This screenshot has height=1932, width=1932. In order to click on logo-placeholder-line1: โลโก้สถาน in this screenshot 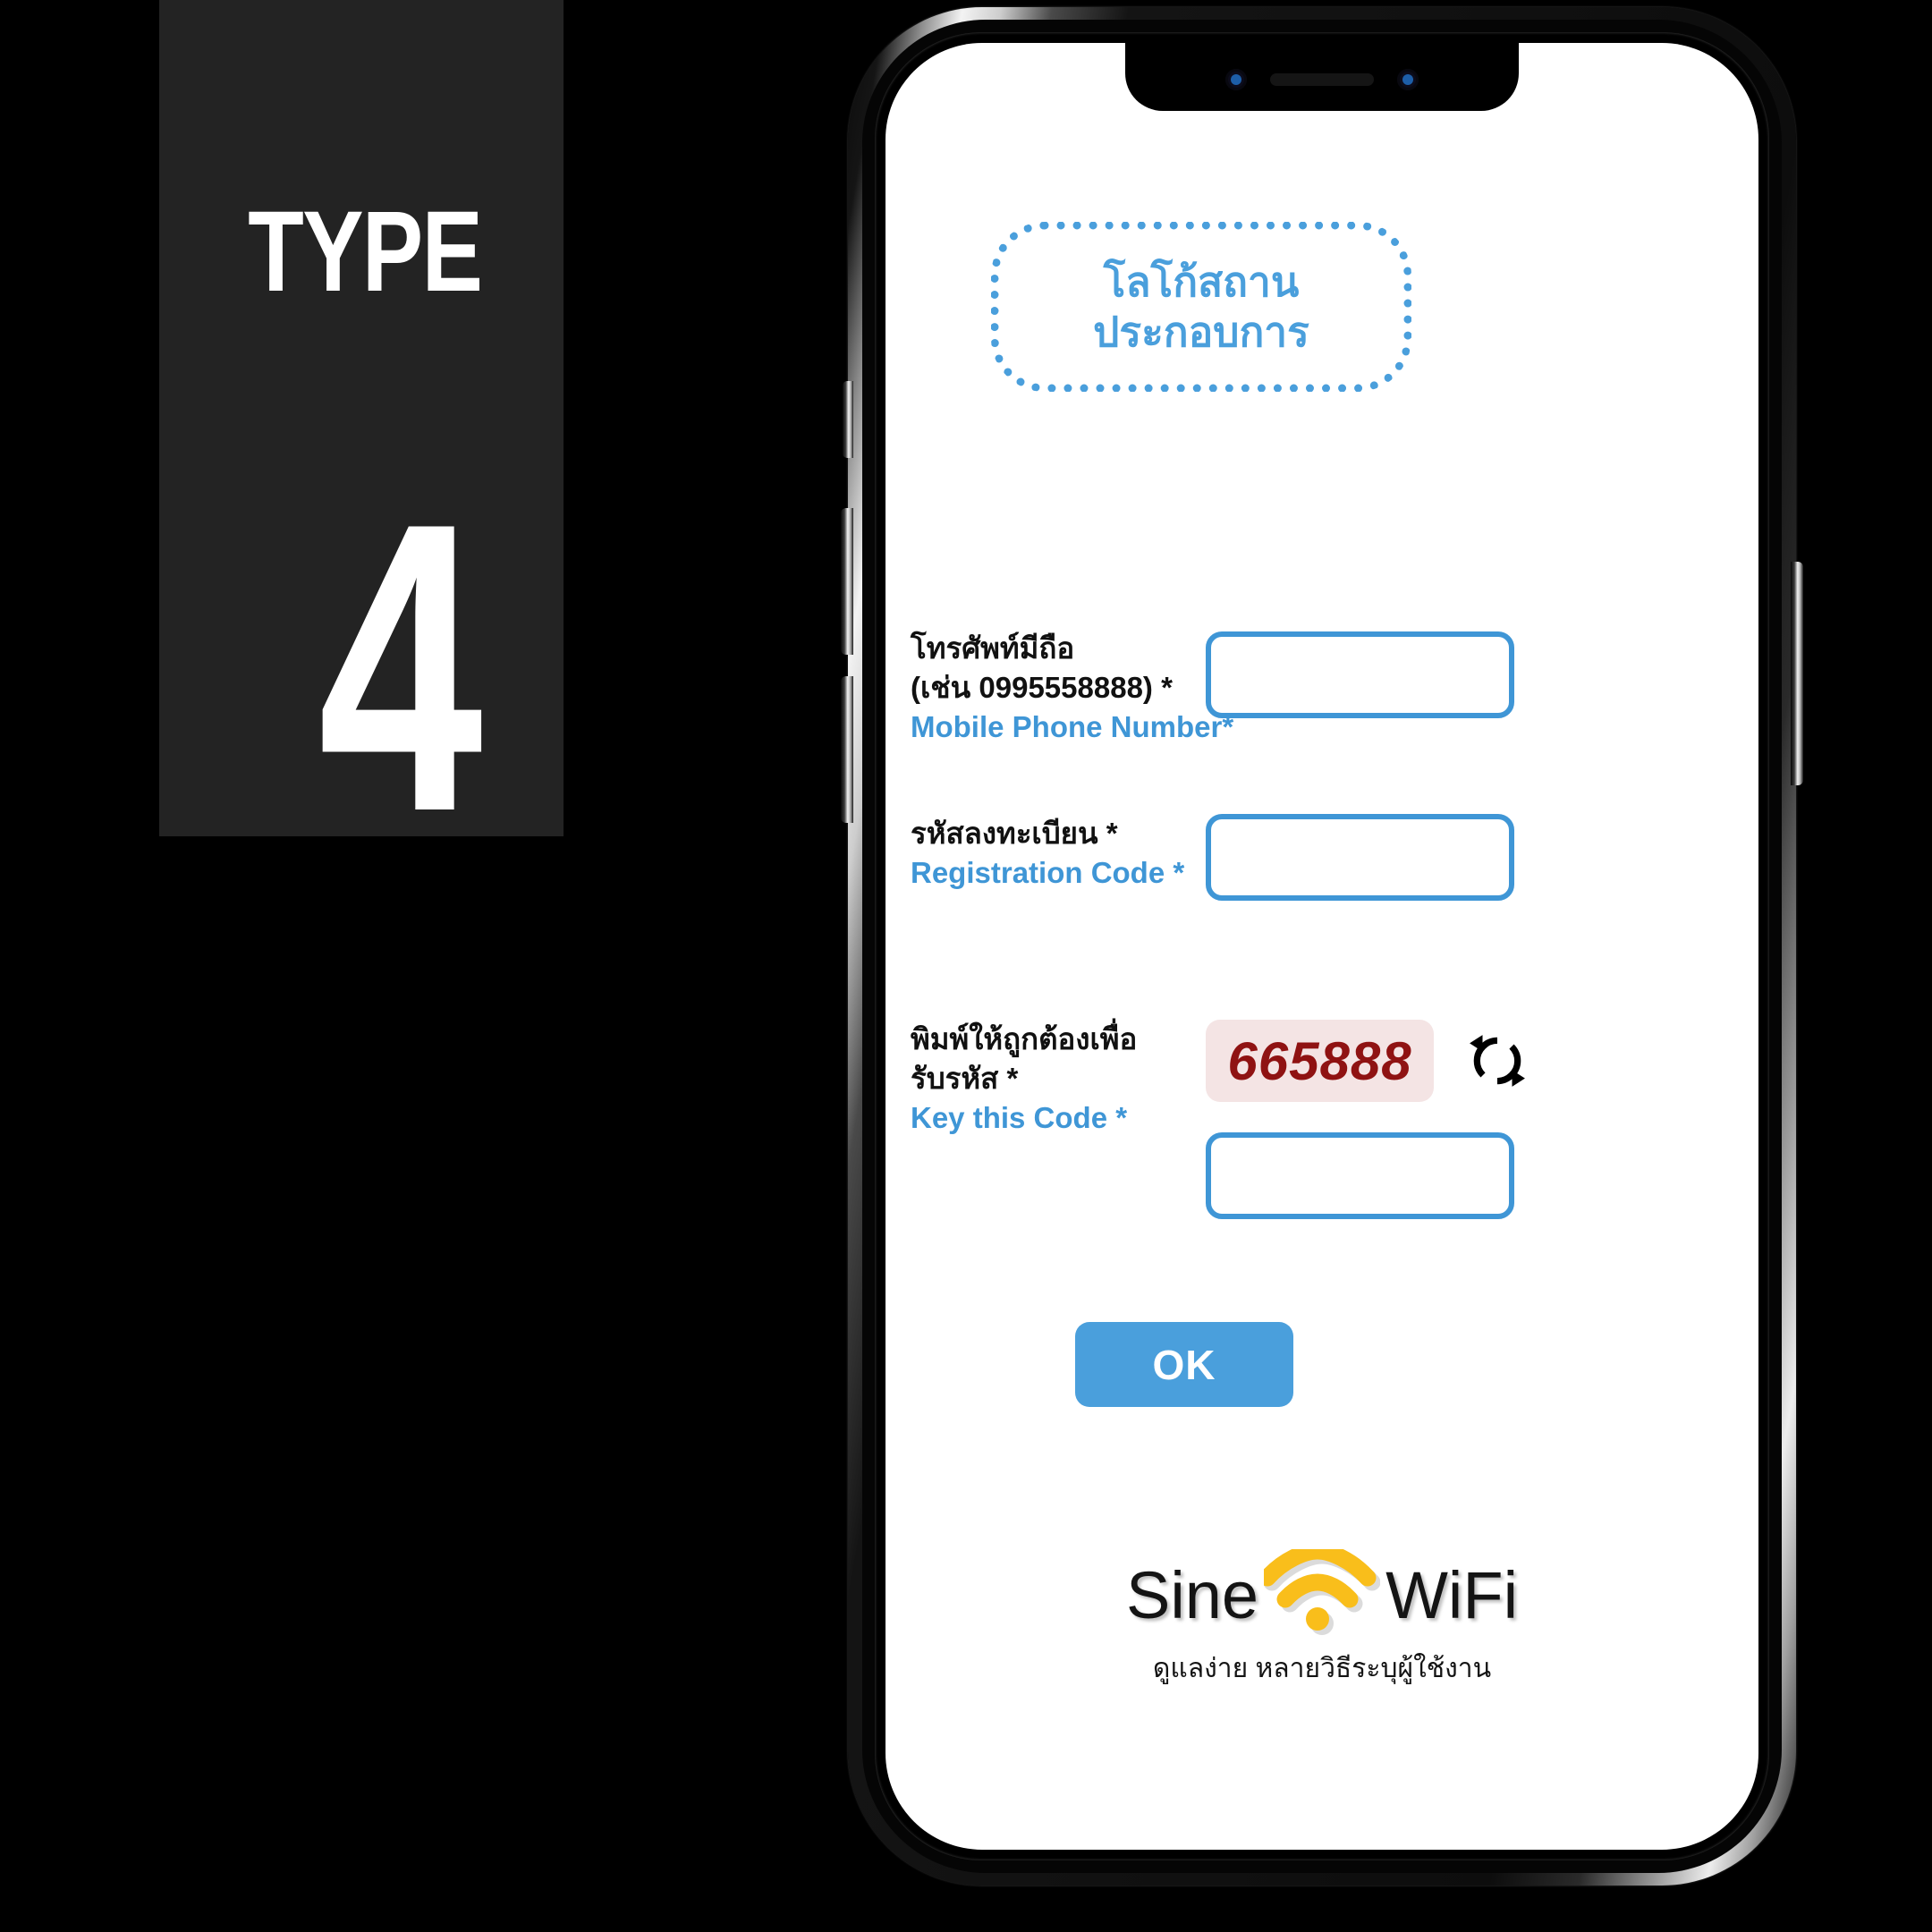, I will do `click(1201, 281)`.